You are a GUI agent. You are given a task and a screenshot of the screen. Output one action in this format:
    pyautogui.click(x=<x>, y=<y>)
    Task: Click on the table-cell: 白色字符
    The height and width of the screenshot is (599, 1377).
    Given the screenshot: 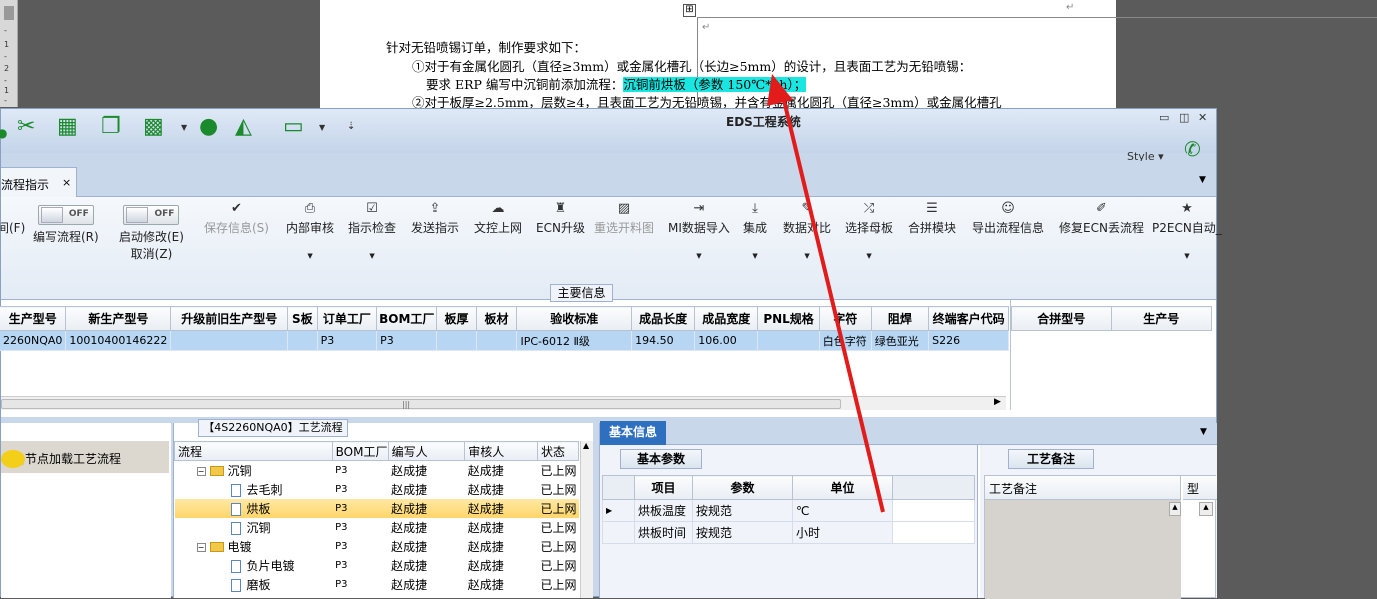 What is the action you would take?
    pyautogui.click(x=845, y=340)
    